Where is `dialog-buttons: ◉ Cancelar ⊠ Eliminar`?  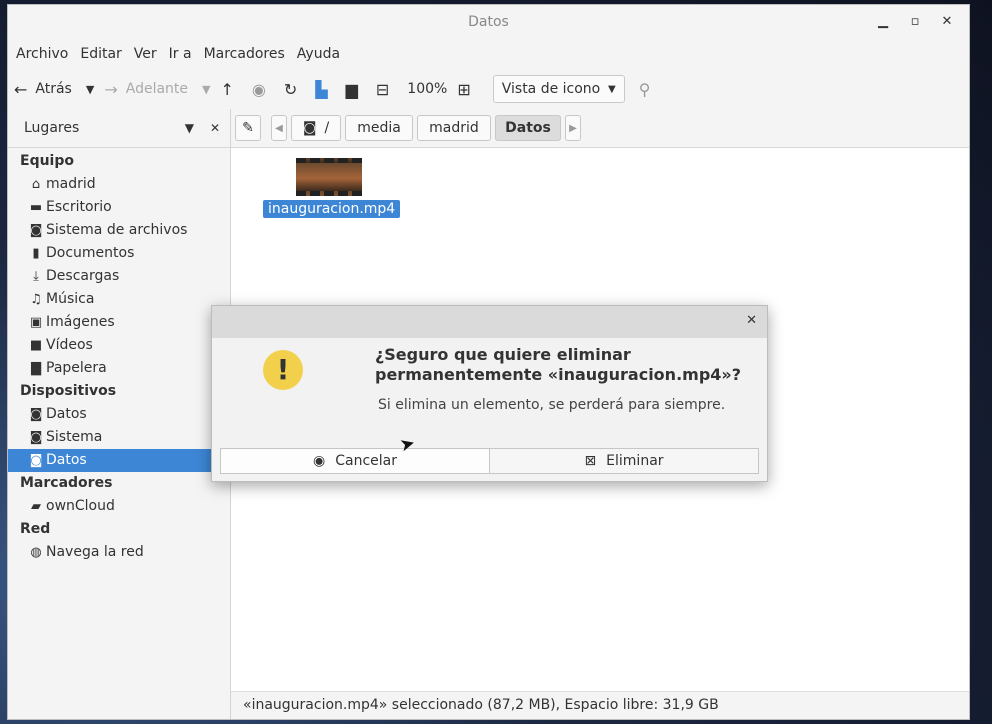
dialog-buttons: ◉ Cancelar ⊠ Eliminar is located at coordinates (489, 461).